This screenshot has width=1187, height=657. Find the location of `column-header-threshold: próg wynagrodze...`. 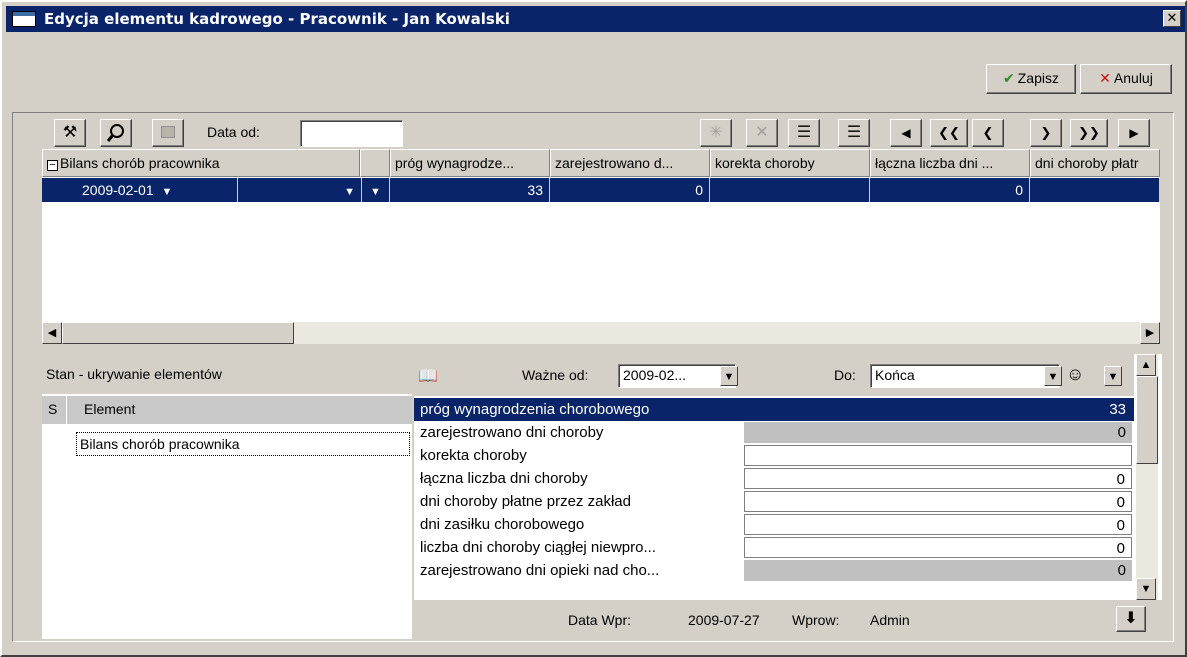

column-header-threshold: próg wynagrodze... is located at coordinates (470, 163).